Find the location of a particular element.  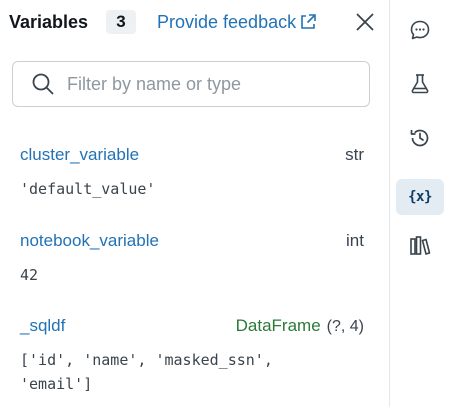

external-link-icon is located at coordinates (308, 21).